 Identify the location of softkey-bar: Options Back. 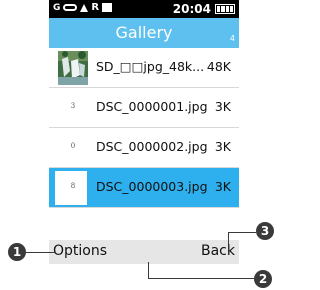
(144, 252).